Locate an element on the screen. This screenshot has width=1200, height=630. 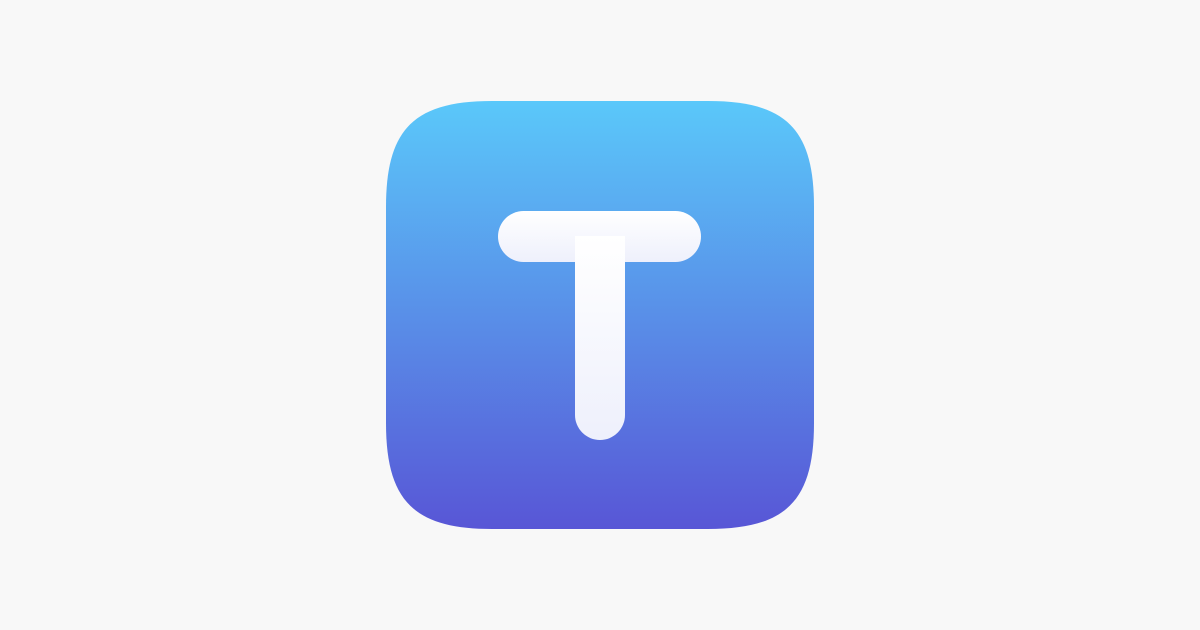
t-stem is located at coordinates (600, 338).